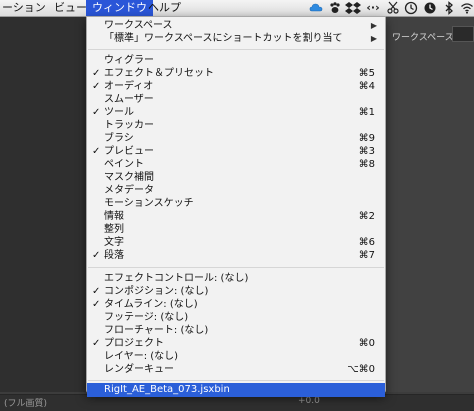 This screenshot has width=474, height=411. I want to click on menu-item-label: フッテージ: (なし), so click(146, 317).